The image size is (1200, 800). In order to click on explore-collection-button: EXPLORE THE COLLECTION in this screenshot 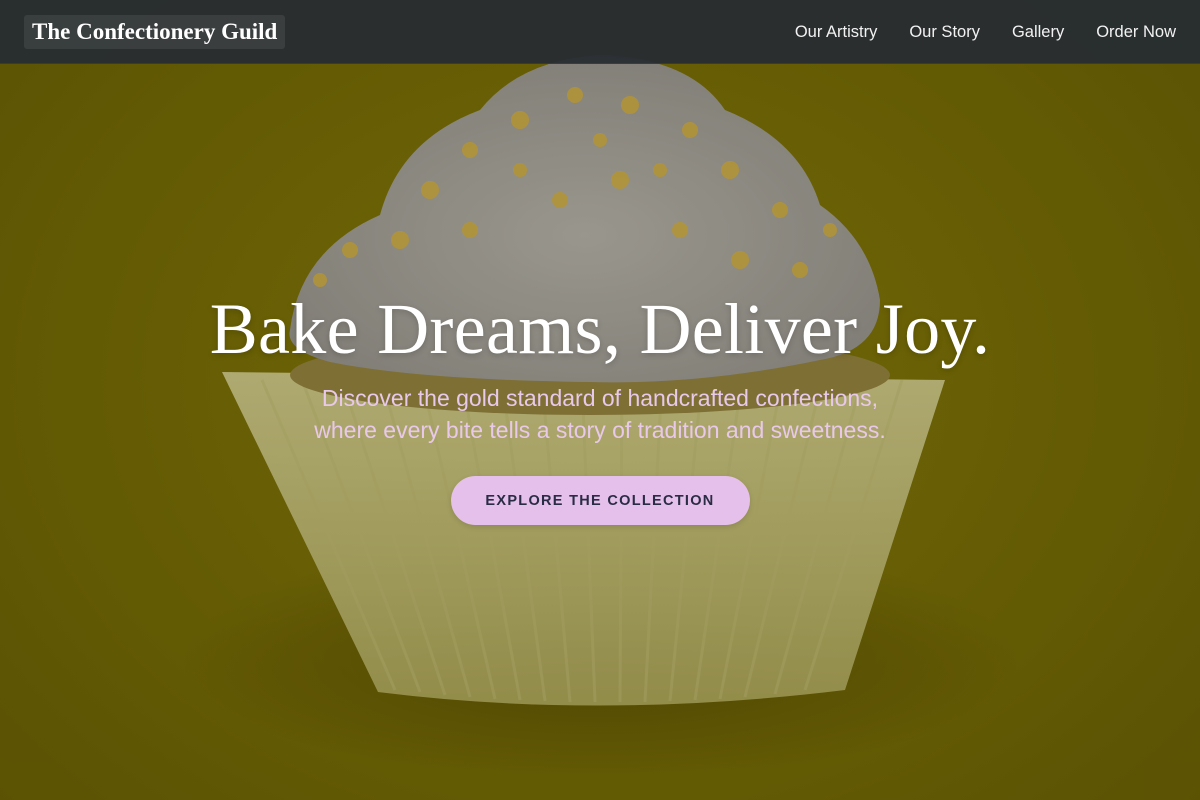, I will do `click(600, 500)`.